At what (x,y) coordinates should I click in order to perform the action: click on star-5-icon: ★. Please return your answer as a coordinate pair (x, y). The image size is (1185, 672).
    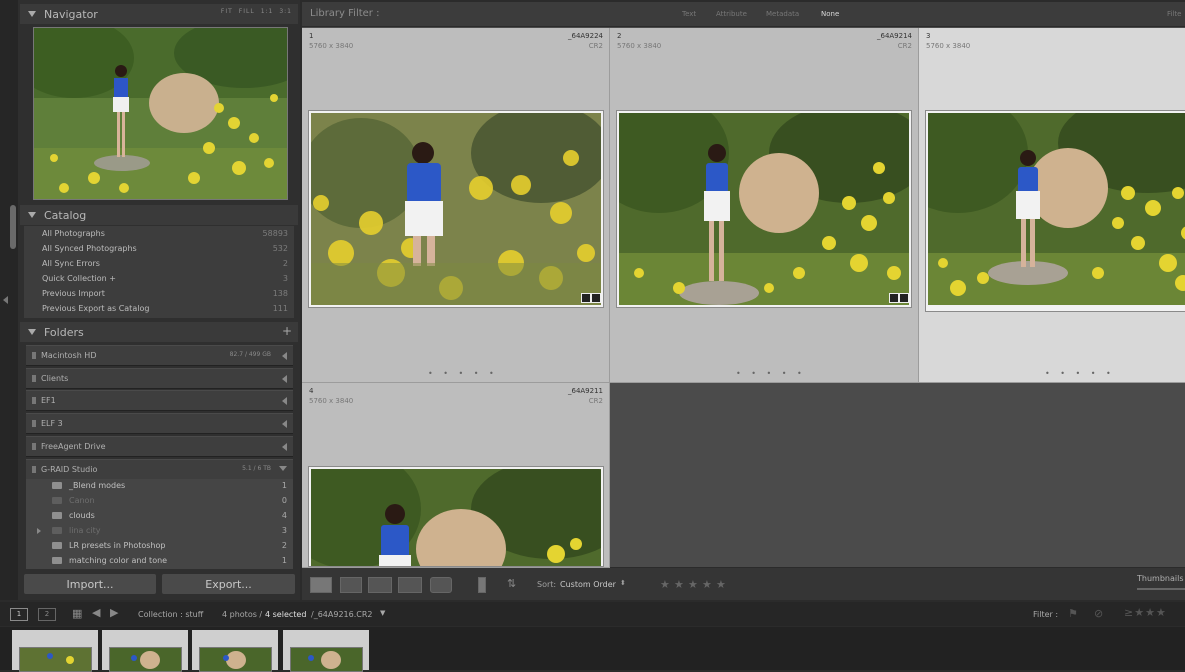
    Looking at the image, I should click on (721, 584).